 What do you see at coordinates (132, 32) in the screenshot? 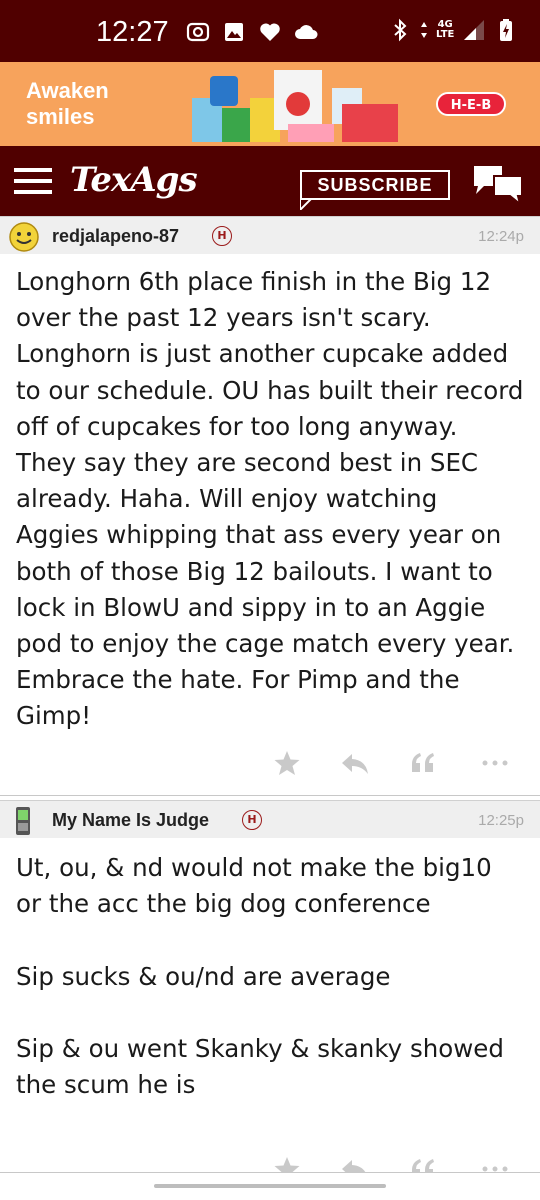
I see `status-time: 12:27` at bounding box center [132, 32].